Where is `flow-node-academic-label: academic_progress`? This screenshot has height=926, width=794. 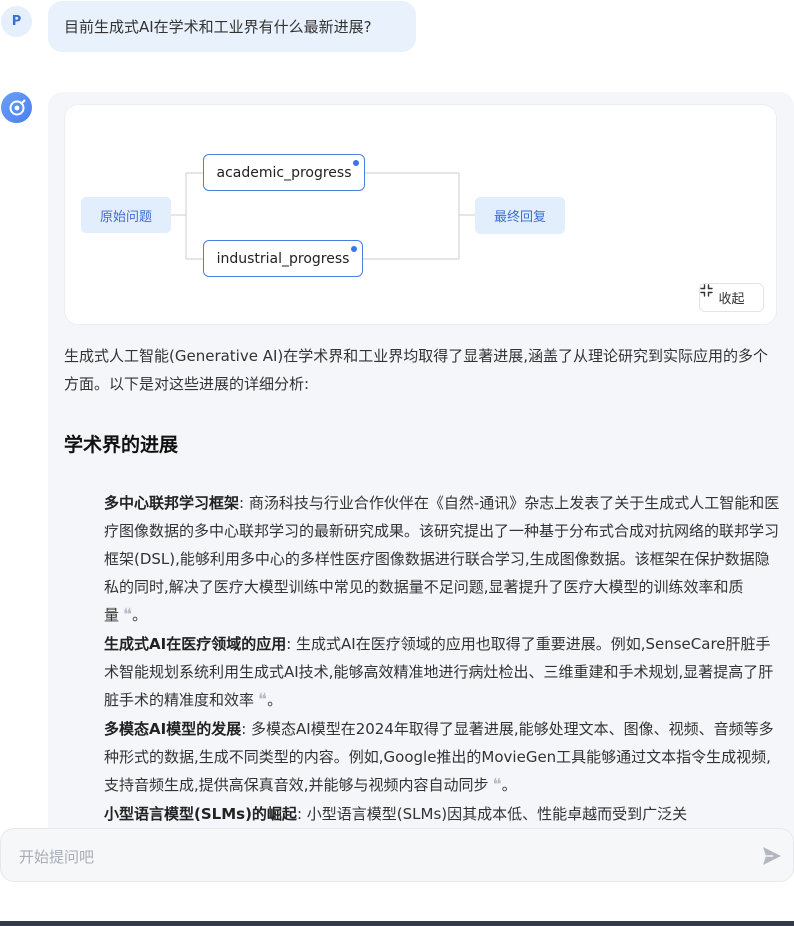
flow-node-academic-label: academic_progress is located at coordinates (284, 172).